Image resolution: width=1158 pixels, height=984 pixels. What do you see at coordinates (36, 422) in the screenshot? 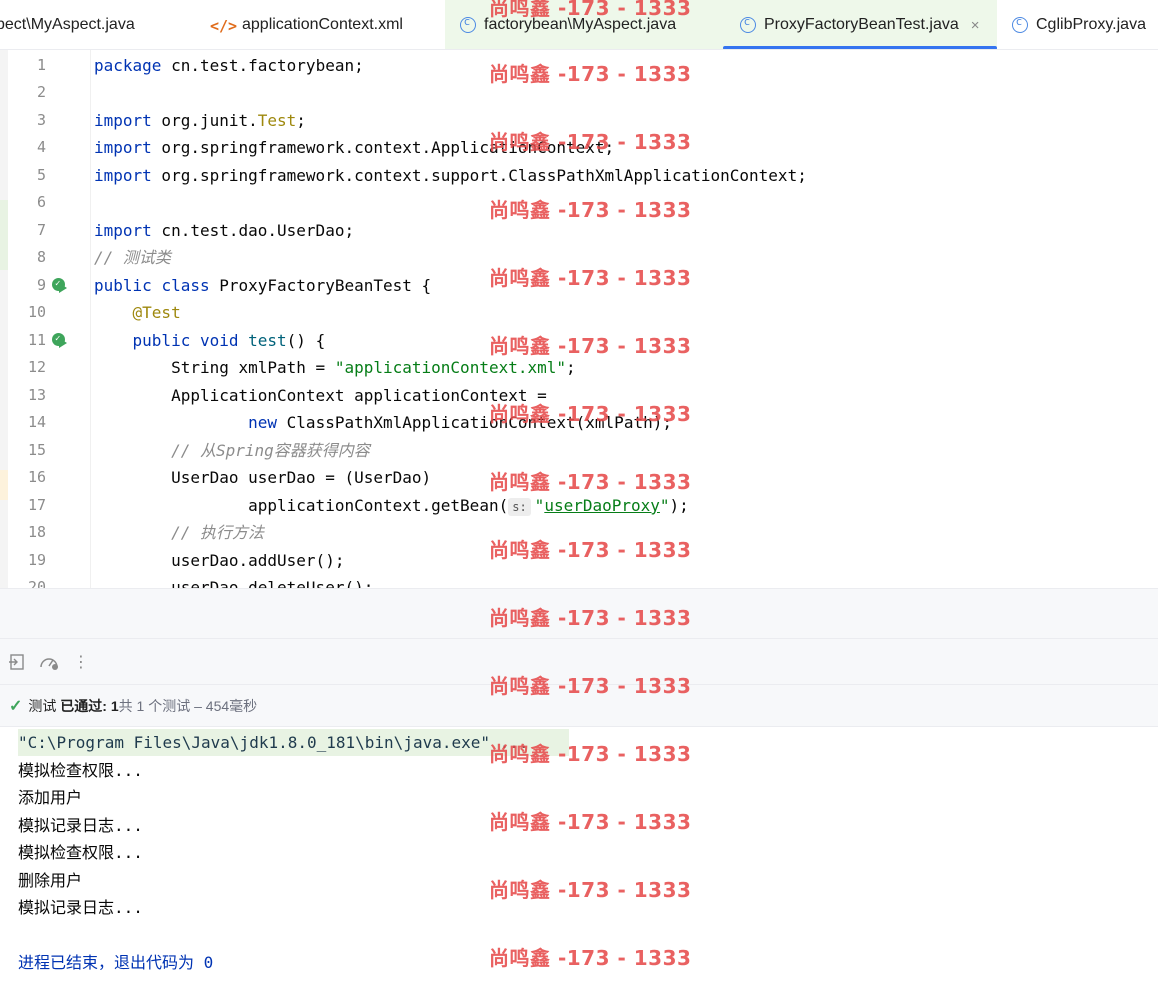
I see `line-number: 14` at bounding box center [36, 422].